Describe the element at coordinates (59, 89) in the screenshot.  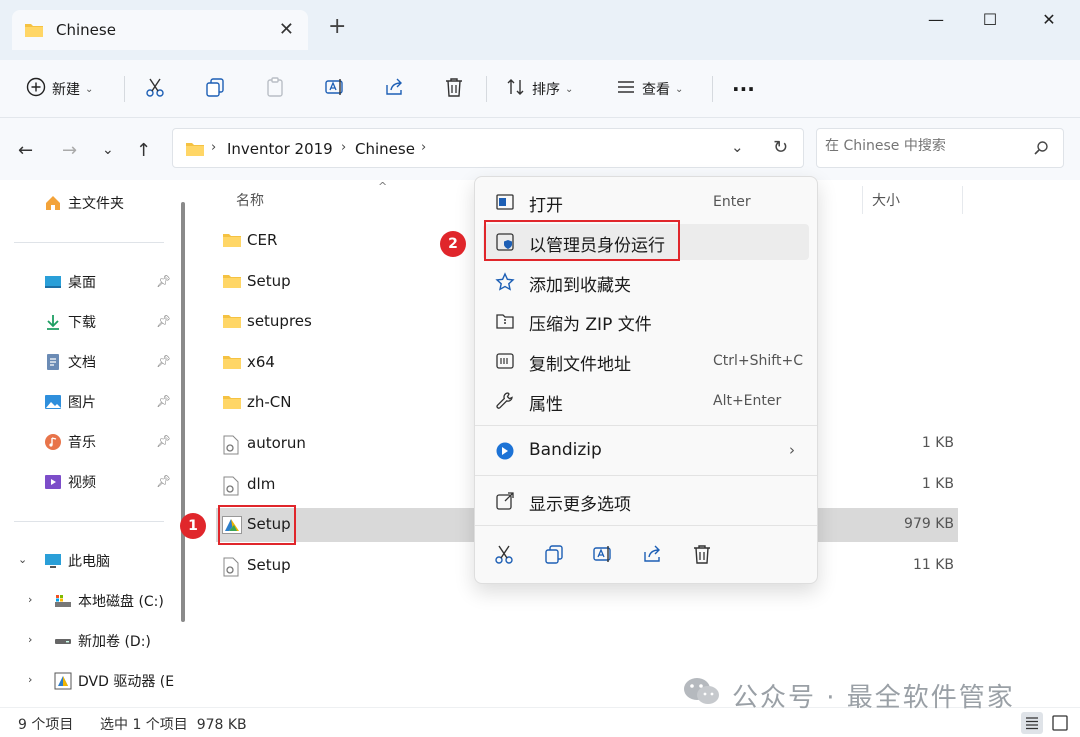
I see `new-button: 新建 ⌄` at that location.